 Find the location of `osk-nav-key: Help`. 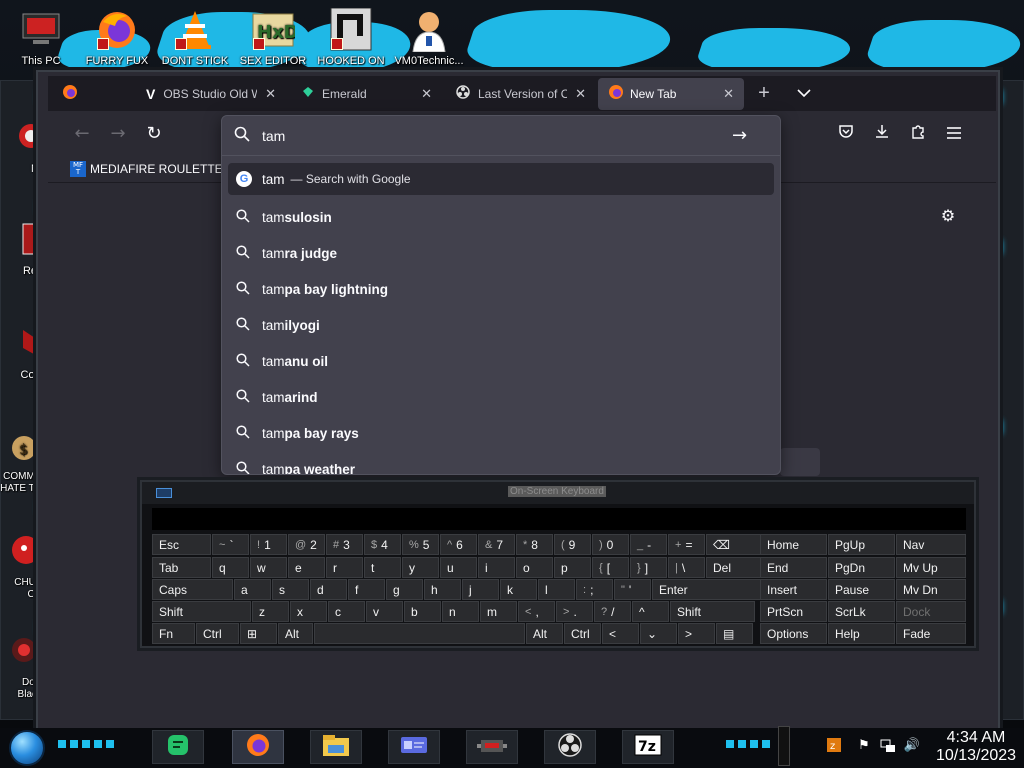

osk-nav-key: Help is located at coordinates (861, 633).